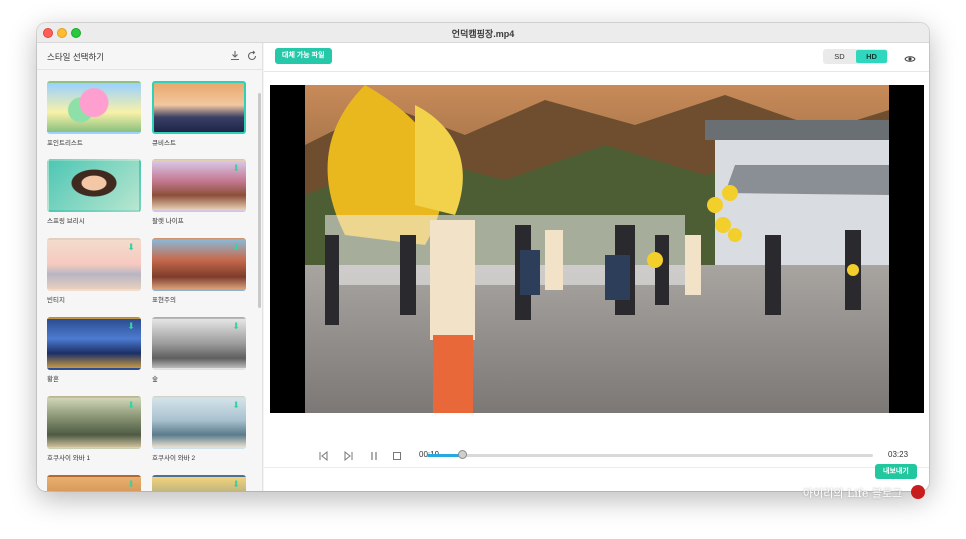  What do you see at coordinates (349, 455) in the screenshot?
I see `next-frame-icon` at bounding box center [349, 455].